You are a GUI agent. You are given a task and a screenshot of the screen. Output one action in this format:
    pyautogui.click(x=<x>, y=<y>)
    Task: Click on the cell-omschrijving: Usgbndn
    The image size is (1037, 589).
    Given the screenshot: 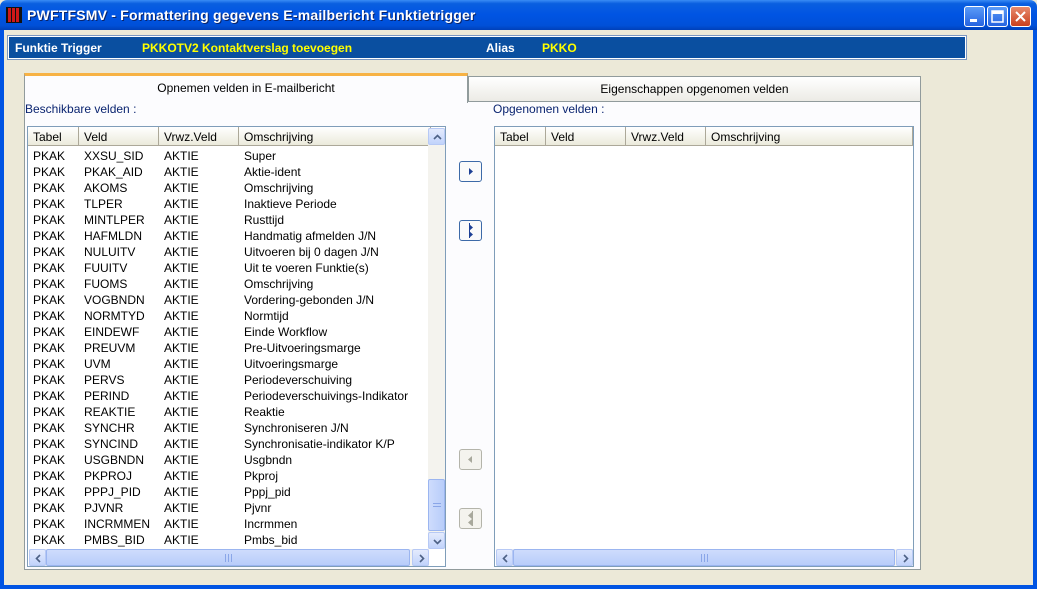 What is the action you would take?
    pyautogui.click(x=268, y=460)
    